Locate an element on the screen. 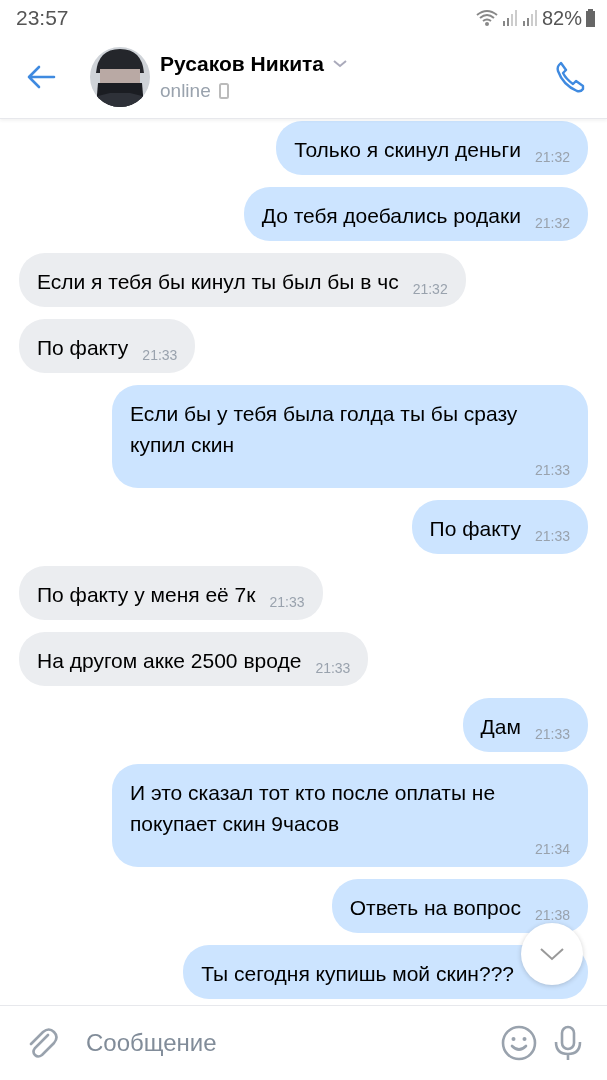 This screenshot has height=1080, width=607. microphone-icon is located at coordinates (568, 1043).